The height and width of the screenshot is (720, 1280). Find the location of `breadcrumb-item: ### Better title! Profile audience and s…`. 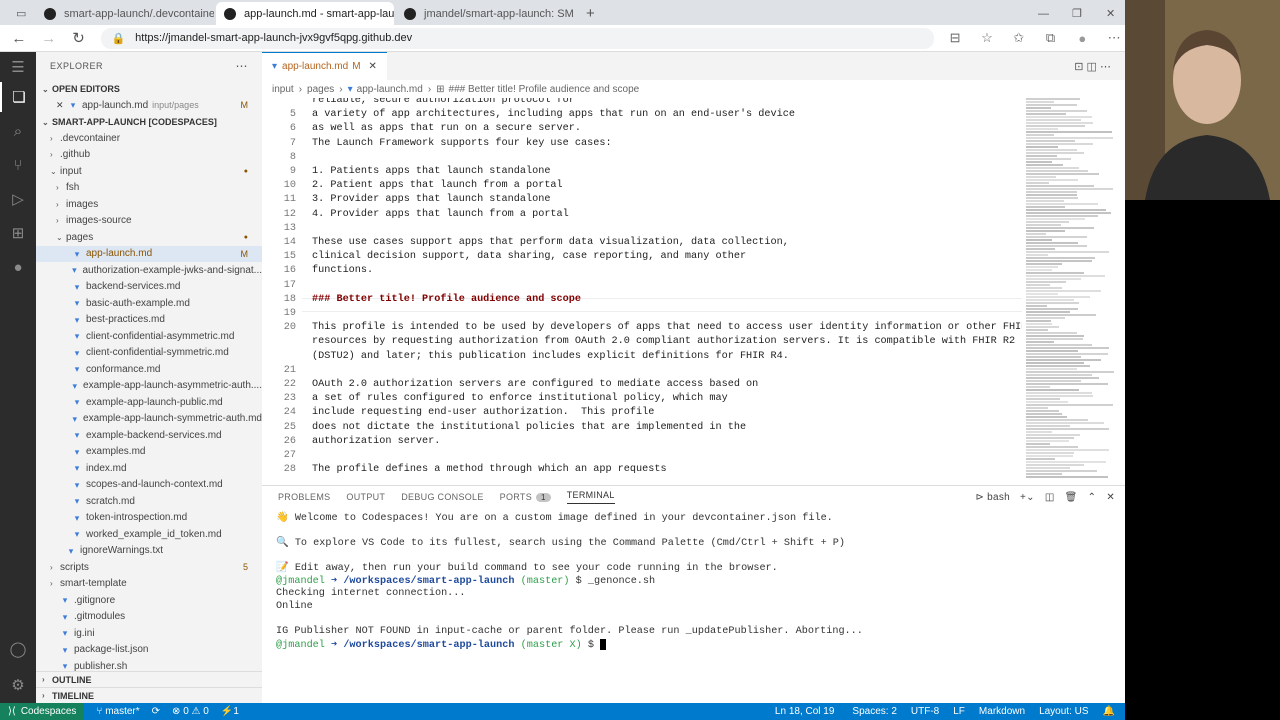

breadcrumb-item: ### Better title! Profile audience and s… is located at coordinates (544, 89).